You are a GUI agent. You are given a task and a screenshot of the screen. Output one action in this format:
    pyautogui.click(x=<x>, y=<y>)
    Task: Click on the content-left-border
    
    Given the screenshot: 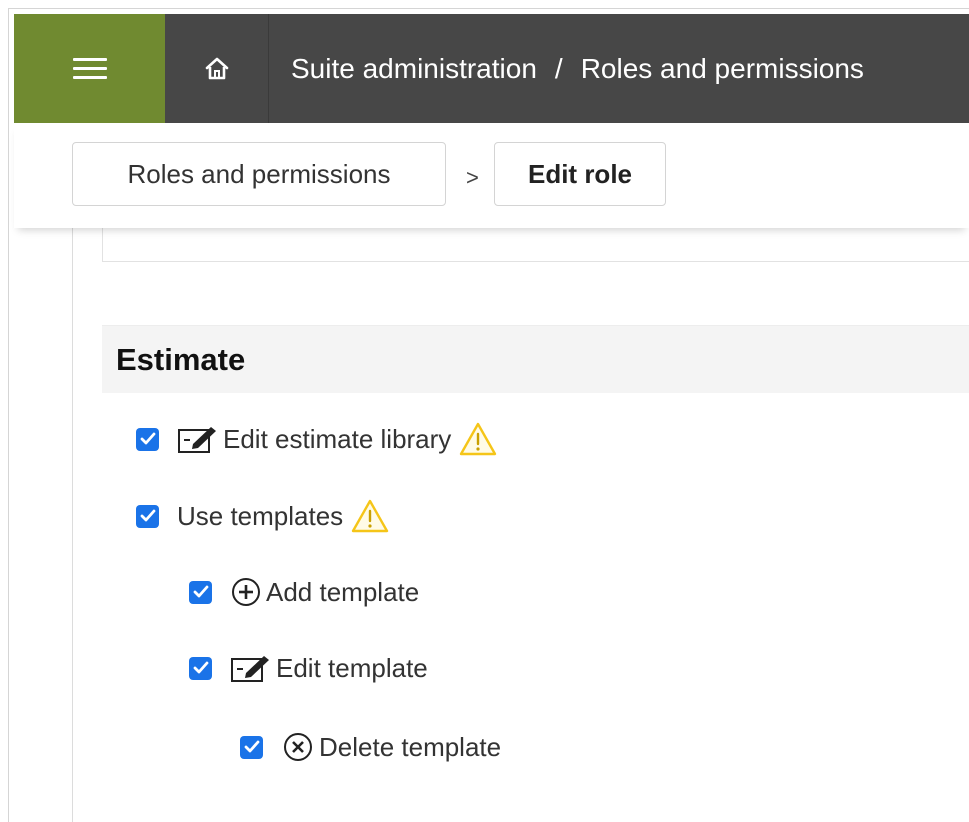 What is the action you would take?
    pyautogui.click(x=72, y=525)
    